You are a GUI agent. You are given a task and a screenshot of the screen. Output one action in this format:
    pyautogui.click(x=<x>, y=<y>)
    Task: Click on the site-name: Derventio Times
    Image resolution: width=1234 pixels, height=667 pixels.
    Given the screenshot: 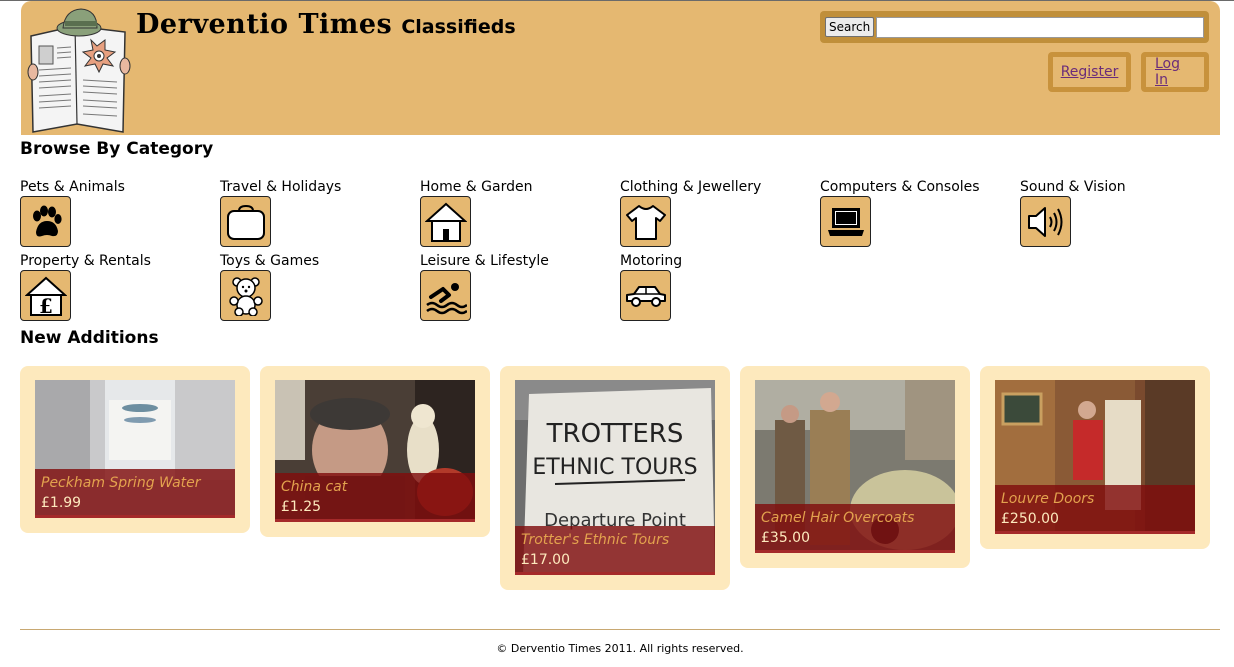 What is the action you would take?
    pyautogui.click(x=264, y=24)
    